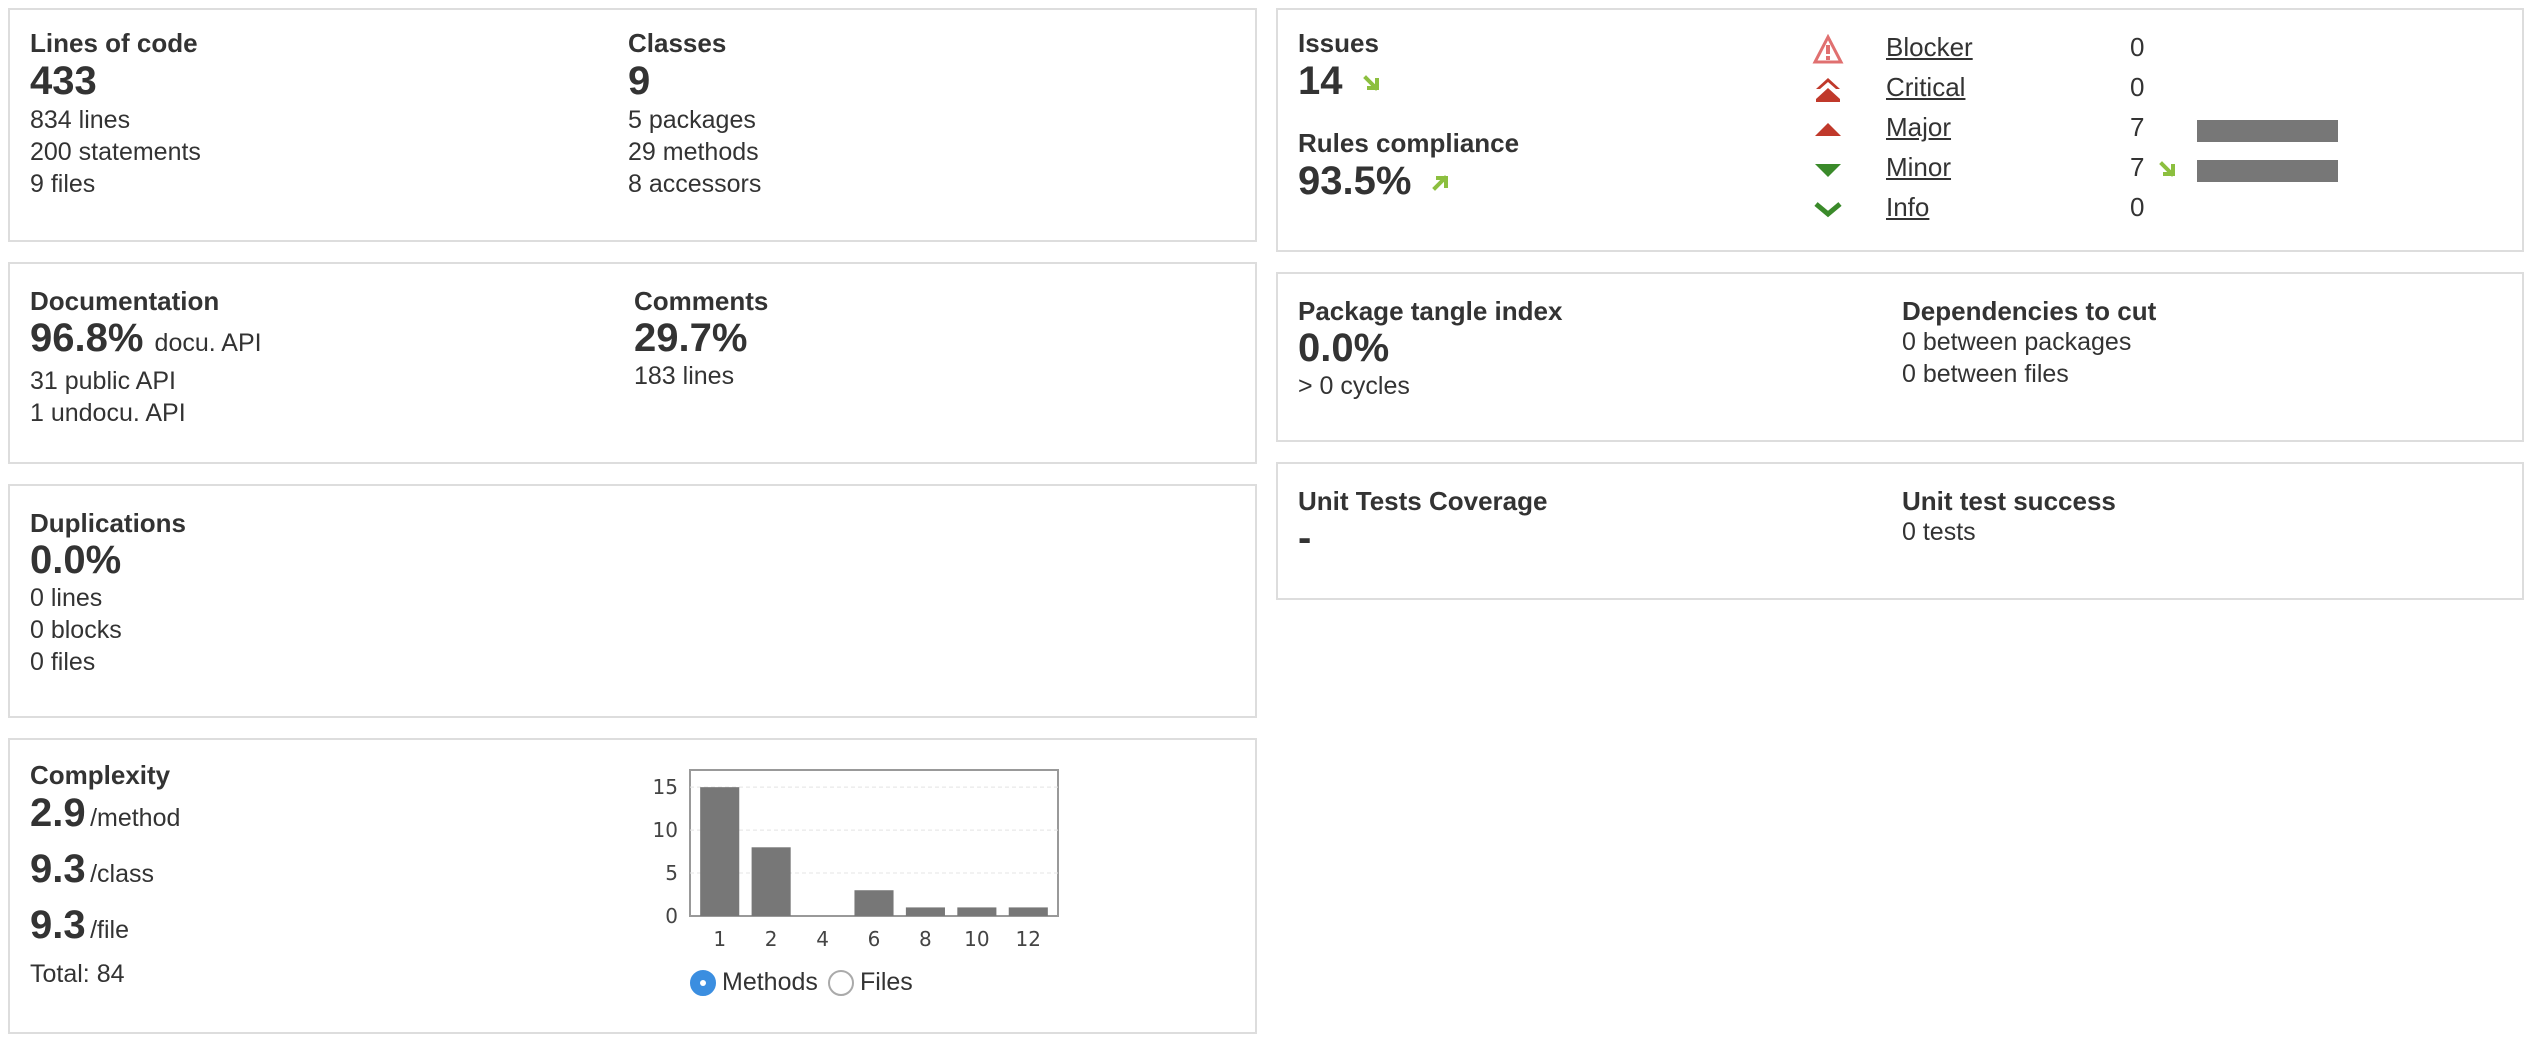 Image resolution: width=2531 pixels, height=1042 pixels. Describe the element at coordinates (1409, 143) in the screenshot. I see `rules-compliance-title: Rules compliance` at that location.